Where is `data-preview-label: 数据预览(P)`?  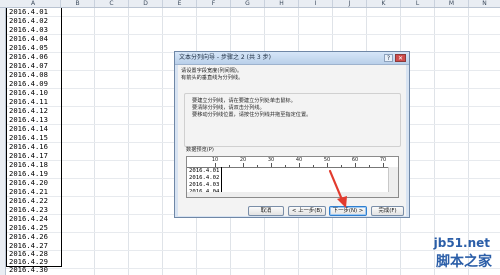 data-preview-label: 数据预览(P) is located at coordinates (200, 150).